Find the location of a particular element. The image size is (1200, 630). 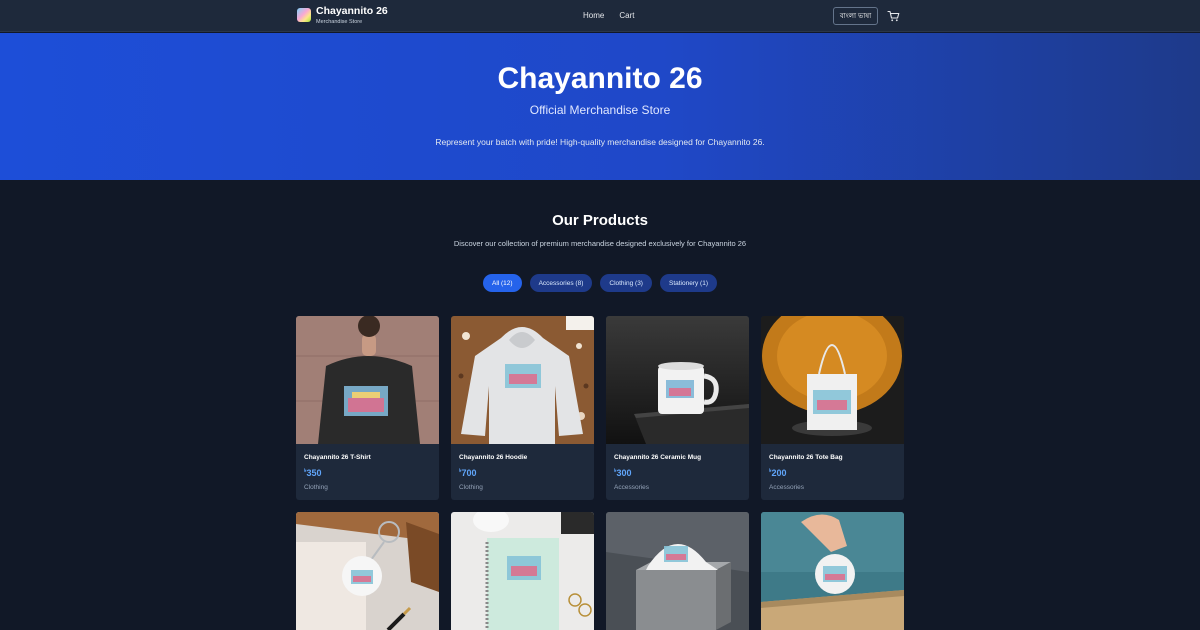

product-price: ৳200 is located at coordinates (778, 473).